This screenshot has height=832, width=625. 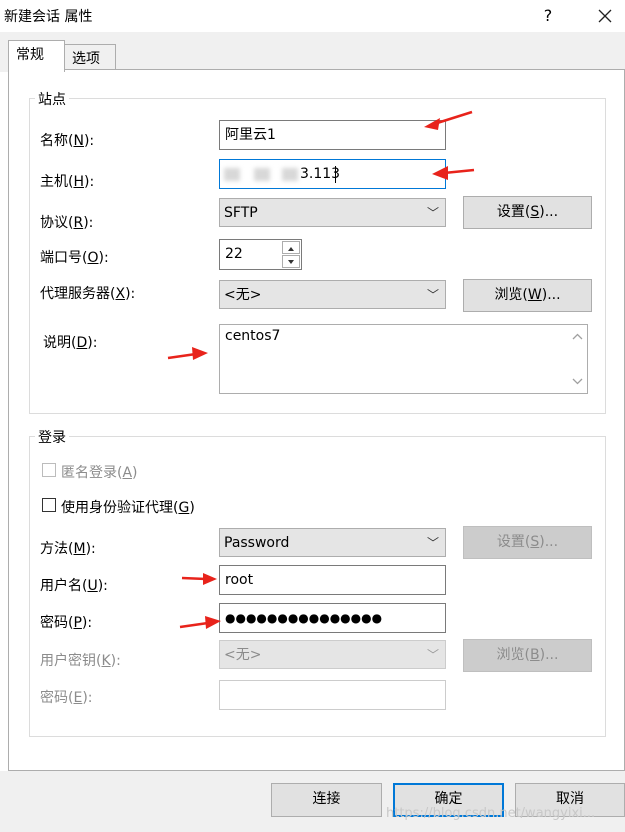 What do you see at coordinates (243, 295) in the screenshot?
I see `proxy-value: <无>` at bounding box center [243, 295].